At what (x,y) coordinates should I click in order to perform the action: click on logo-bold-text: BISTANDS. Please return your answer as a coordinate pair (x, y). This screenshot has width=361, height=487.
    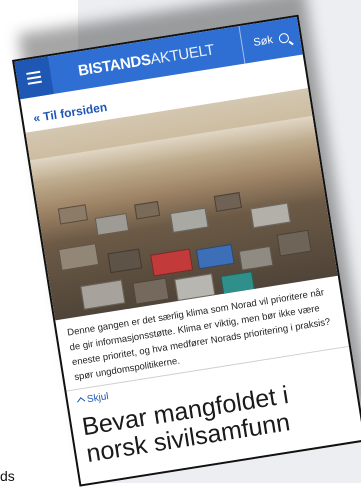
    Looking at the image, I should click on (114, 65).